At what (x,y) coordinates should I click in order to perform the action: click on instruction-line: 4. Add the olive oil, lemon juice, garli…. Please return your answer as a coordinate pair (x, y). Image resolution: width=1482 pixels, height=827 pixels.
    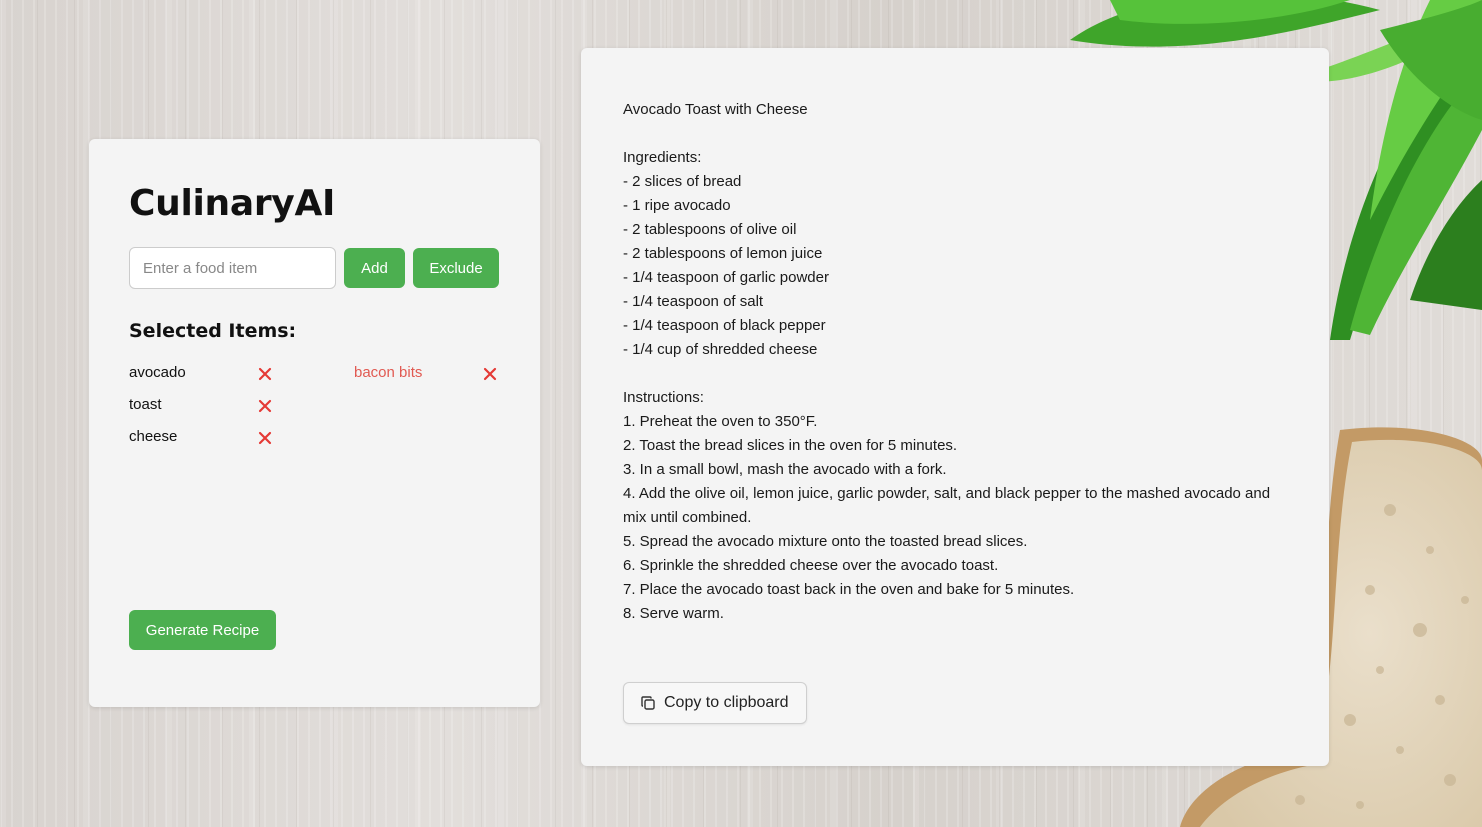
    Looking at the image, I should click on (947, 505).